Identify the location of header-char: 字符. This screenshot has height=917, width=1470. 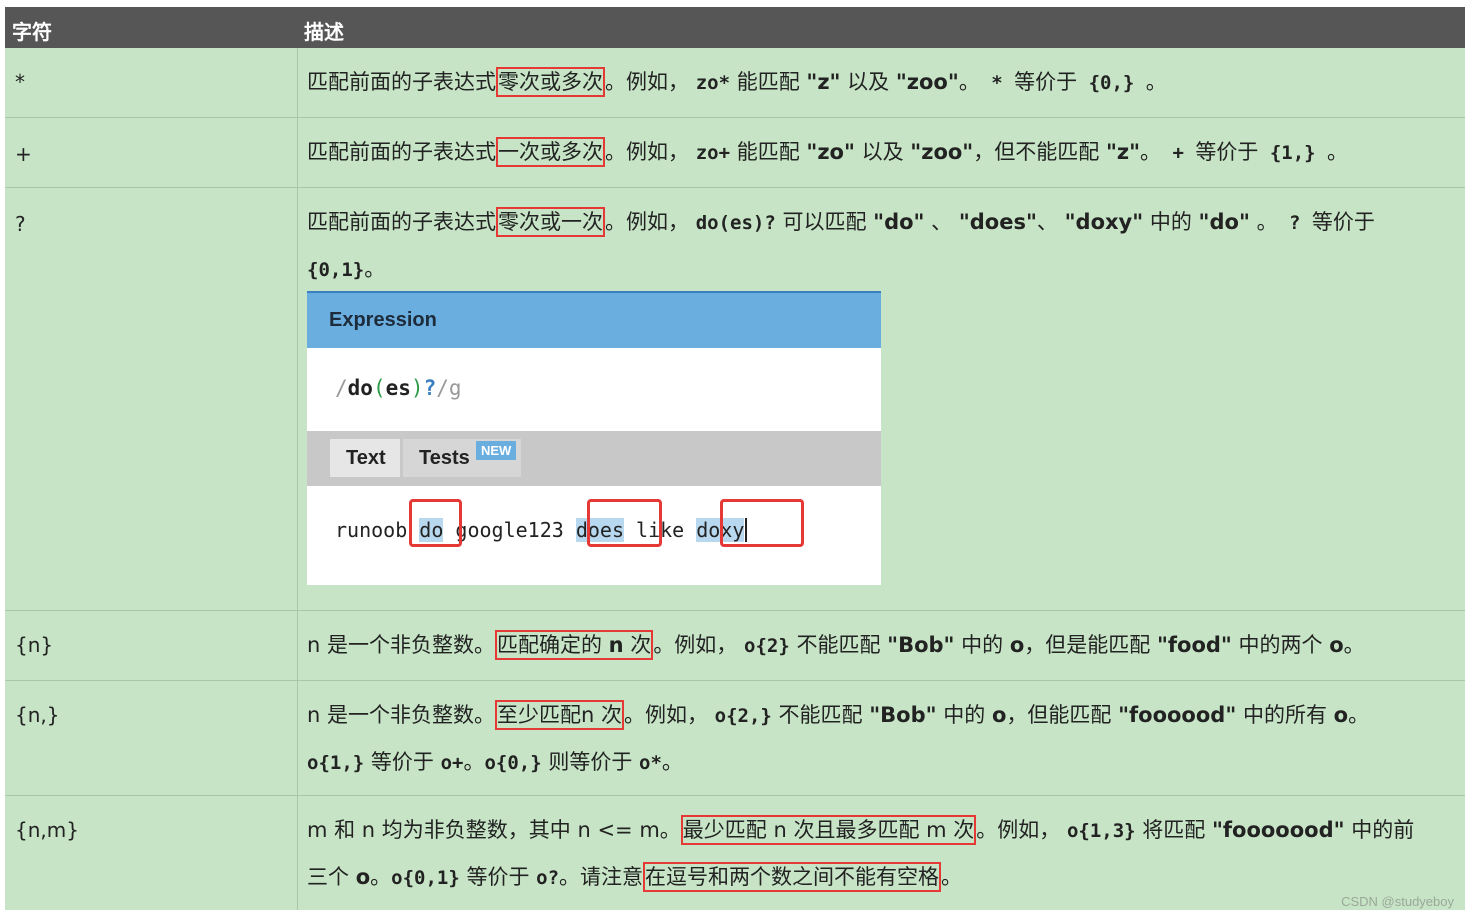
(32, 32).